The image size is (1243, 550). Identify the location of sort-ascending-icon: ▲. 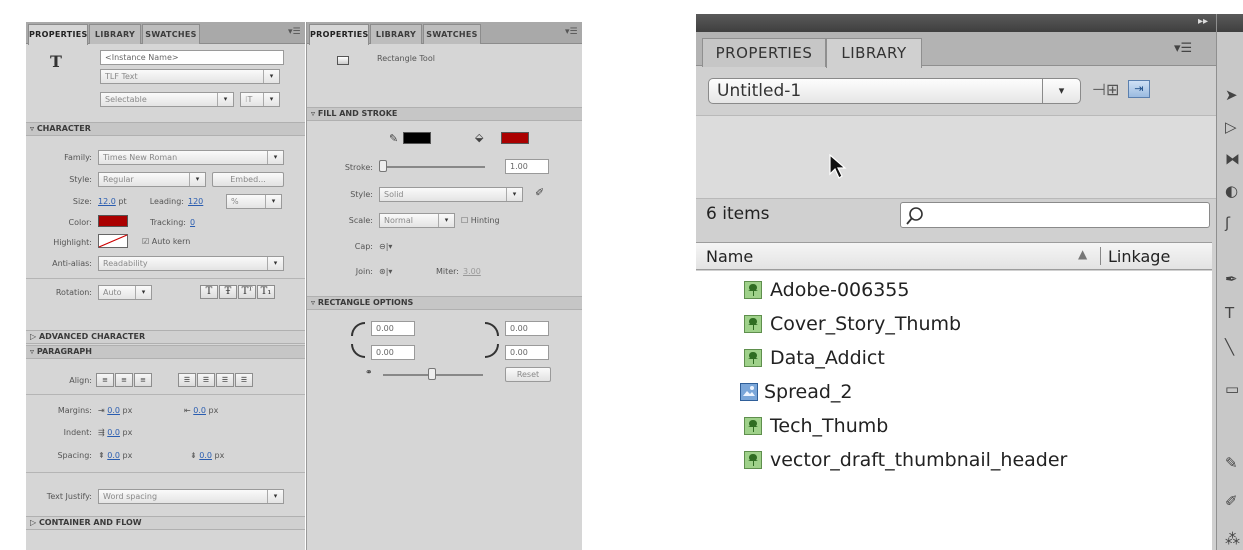
(1082, 254).